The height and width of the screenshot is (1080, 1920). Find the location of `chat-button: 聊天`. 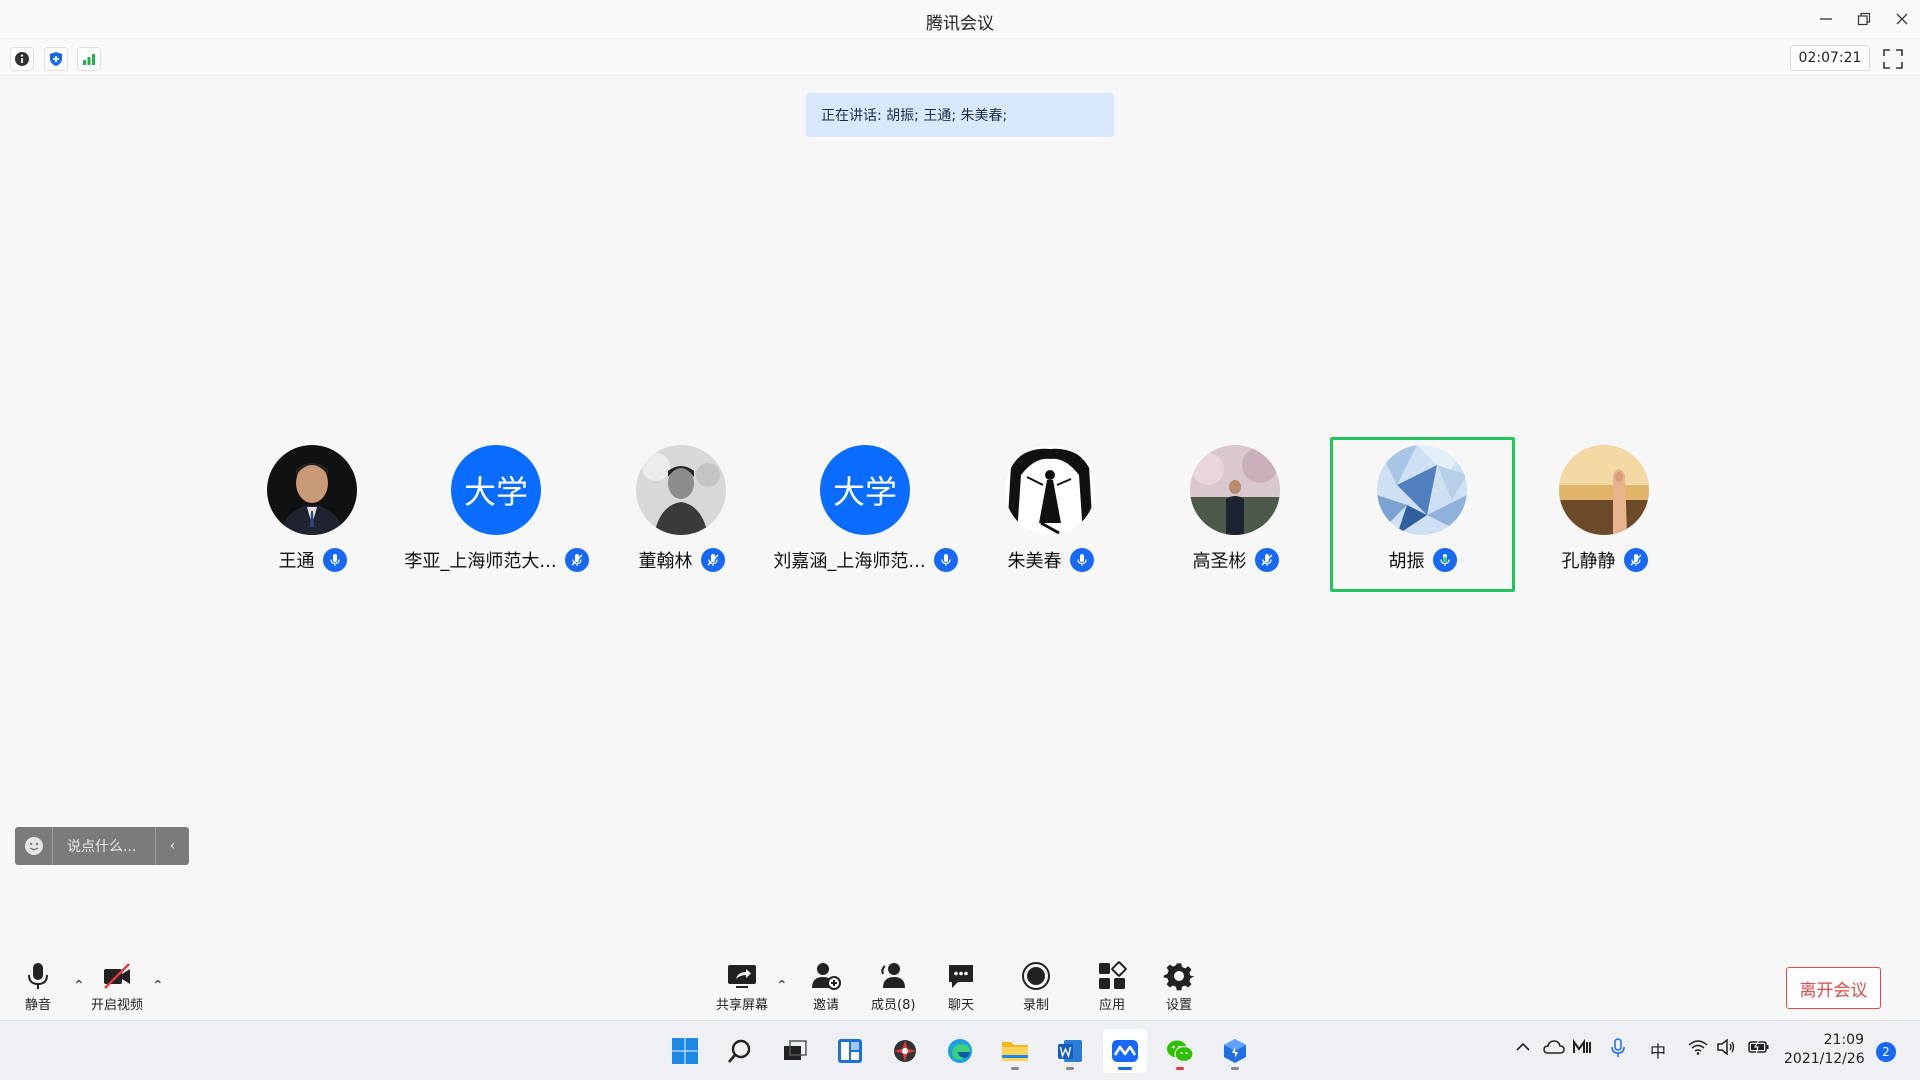

chat-button: 聊天 is located at coordinates (961, 986).